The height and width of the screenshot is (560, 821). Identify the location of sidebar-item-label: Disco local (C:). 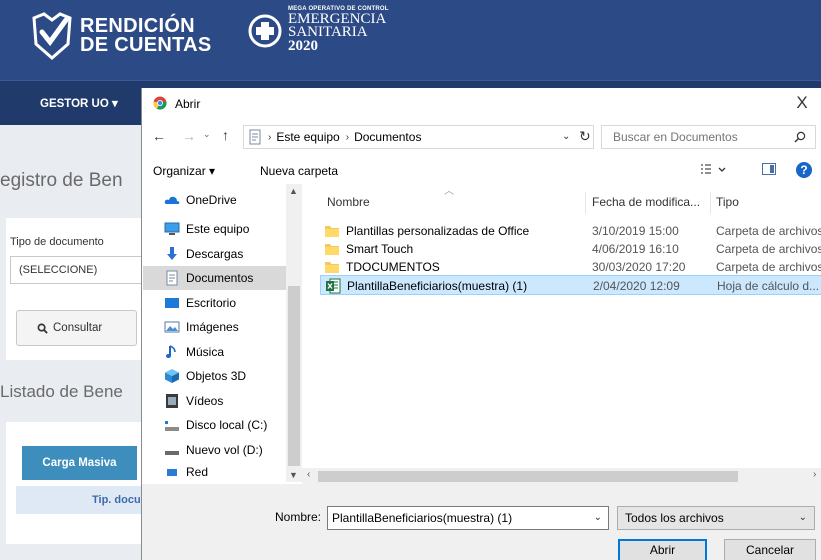
(227, 425).